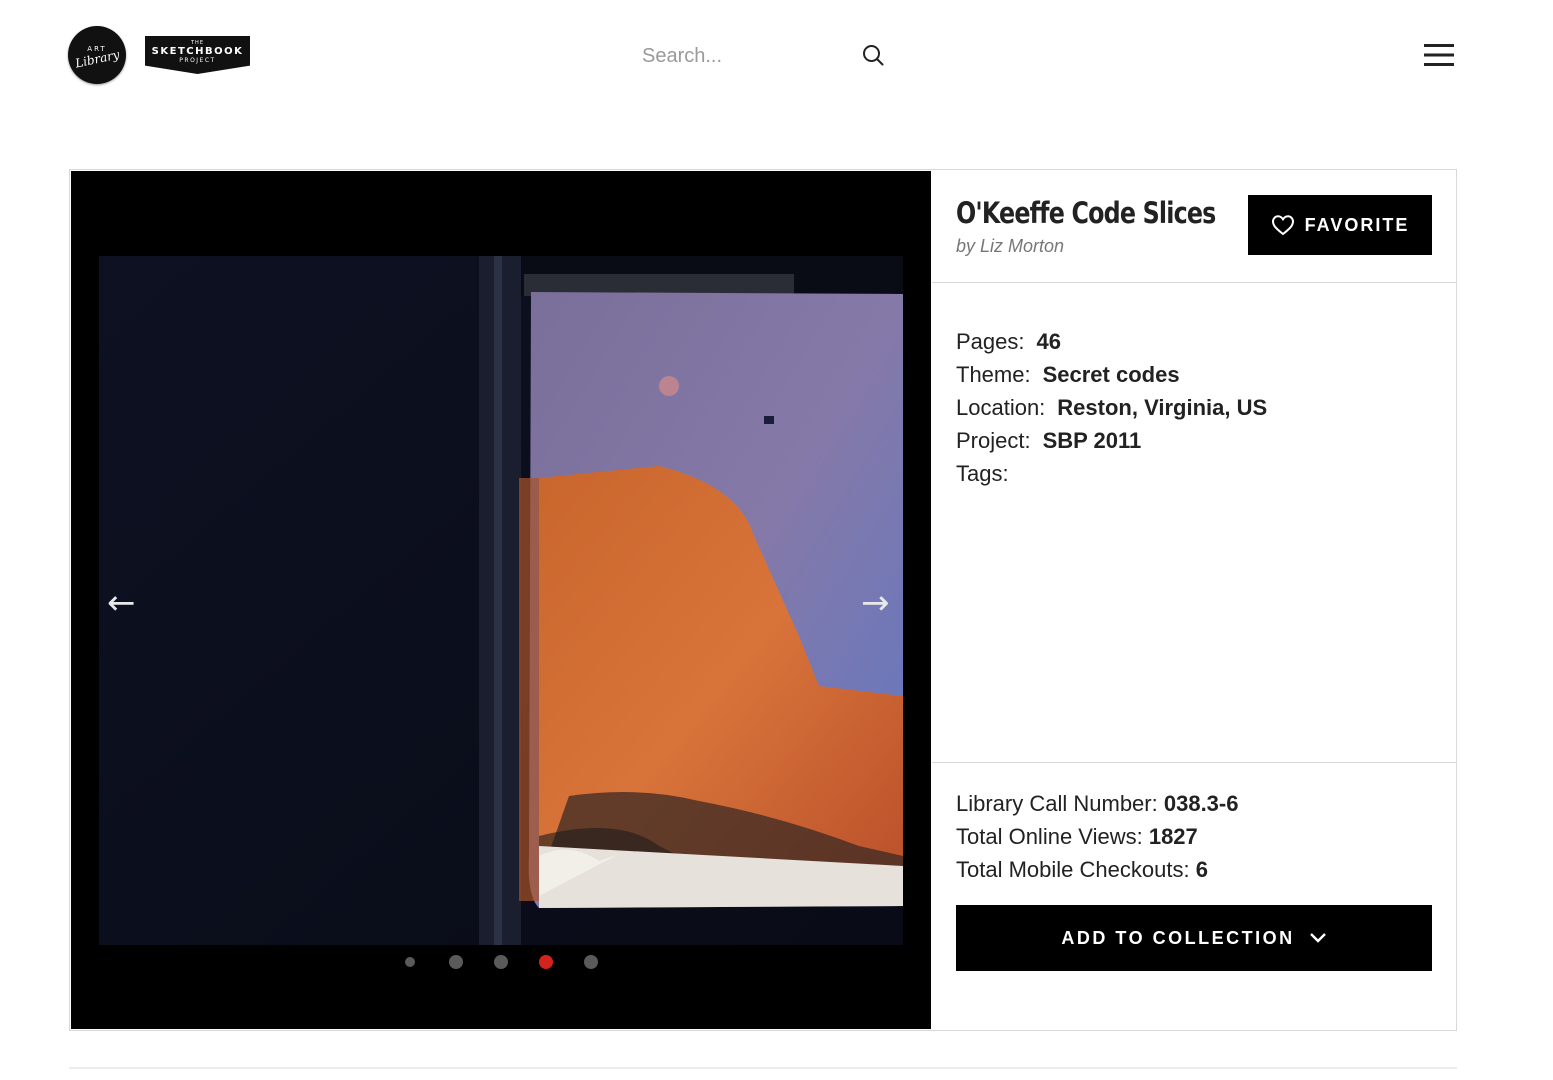 The image size is (1553, 1080). Describe the element at coordinates (1178, 937) in the screenshot. I see `add-to-collection-label: ADD TO COLLECTION` at that location.